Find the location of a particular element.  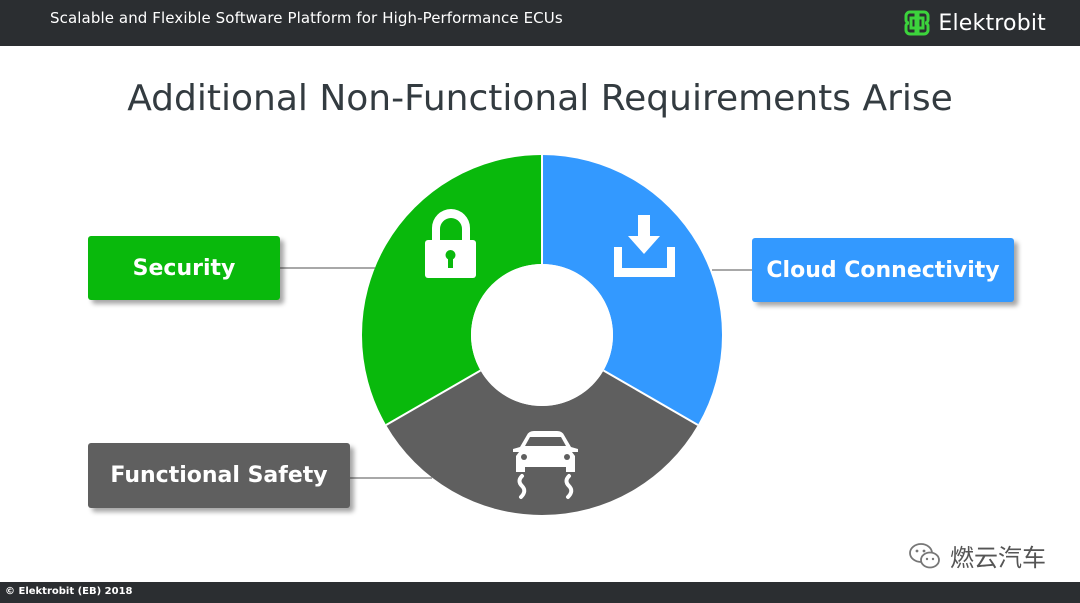

donut-hole is located at coordinates (542, 335).